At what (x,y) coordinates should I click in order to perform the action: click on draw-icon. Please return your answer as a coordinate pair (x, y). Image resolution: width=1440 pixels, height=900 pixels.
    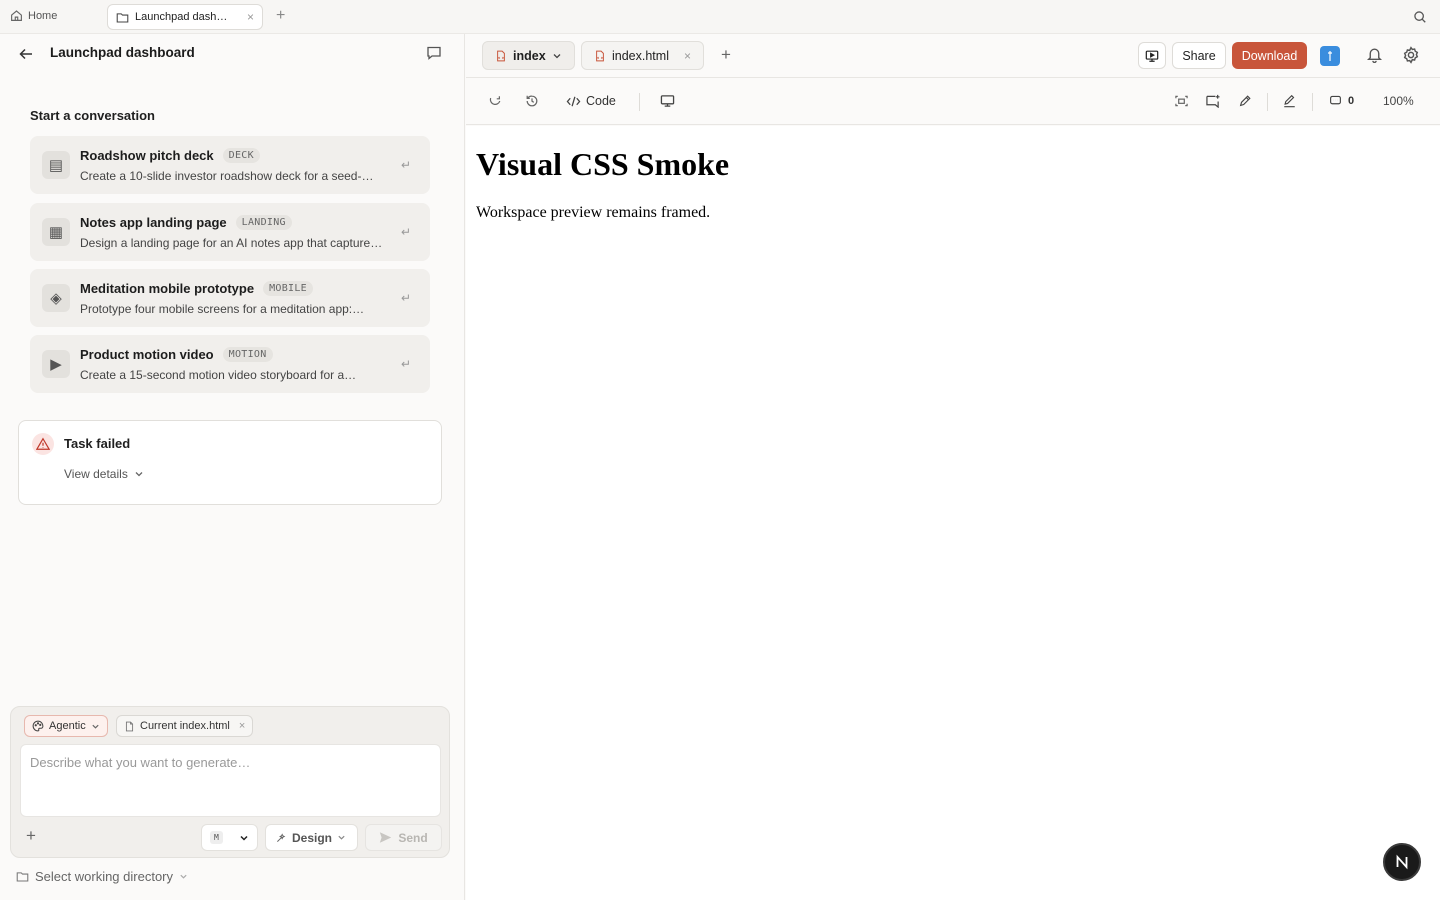
    Looking at the image, I should click on (1245, 101).